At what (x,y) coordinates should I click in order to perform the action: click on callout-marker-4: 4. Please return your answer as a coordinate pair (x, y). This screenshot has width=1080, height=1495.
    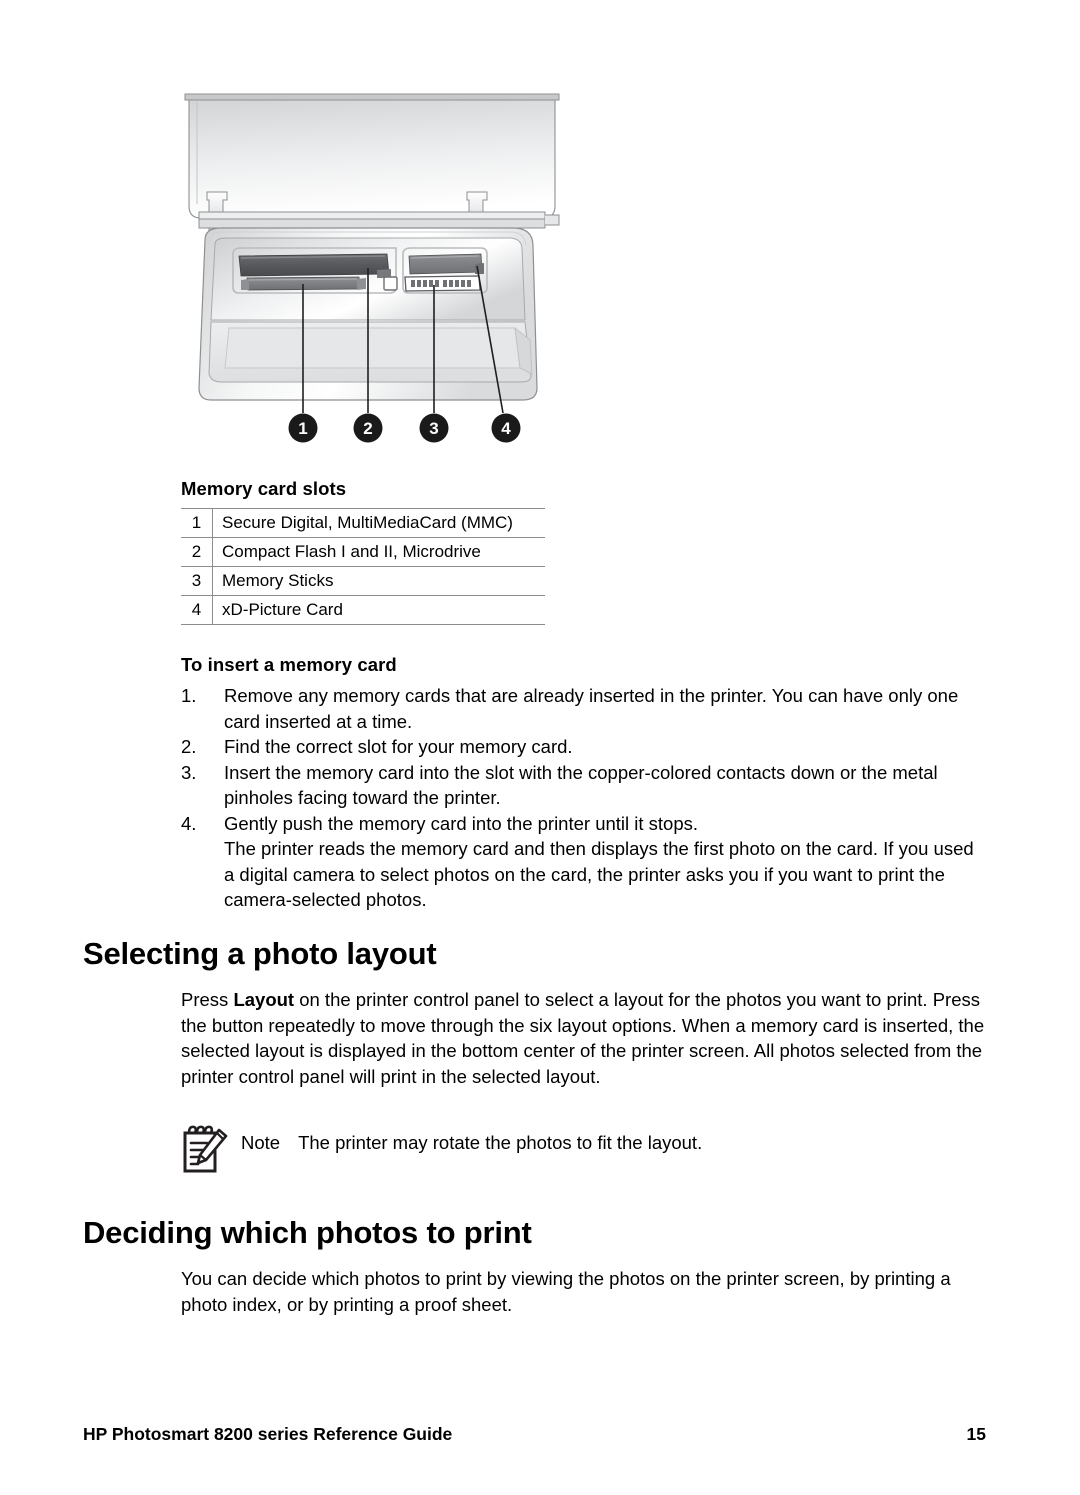
    Looking at the image, I should click on (506, 428).